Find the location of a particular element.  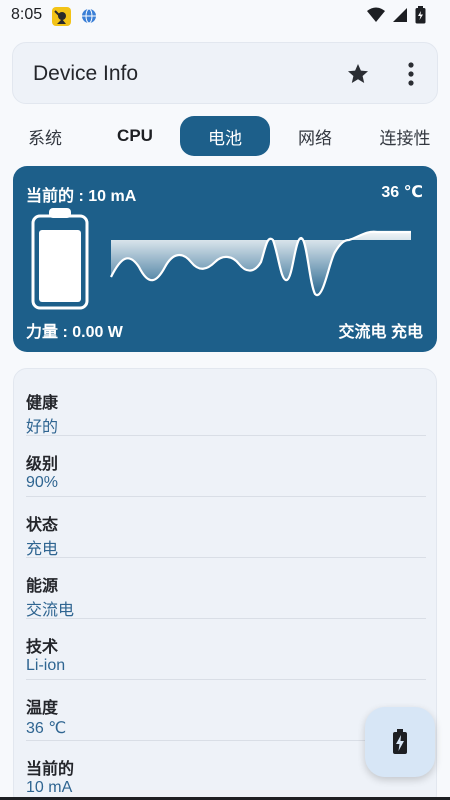

info-label: 当前的 is located at coordinates (50, 769).